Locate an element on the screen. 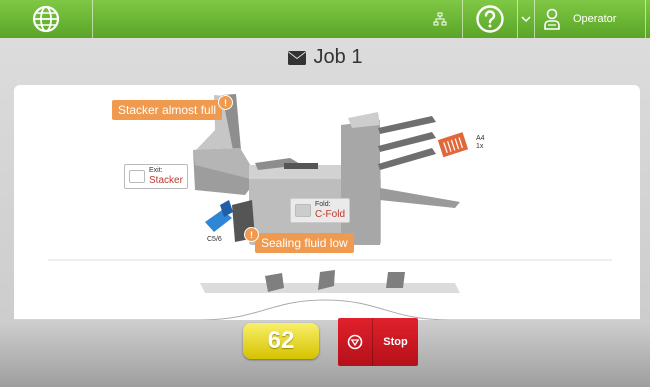  stacker-warning: Stacker almost full is located at coordinates (167, 110).